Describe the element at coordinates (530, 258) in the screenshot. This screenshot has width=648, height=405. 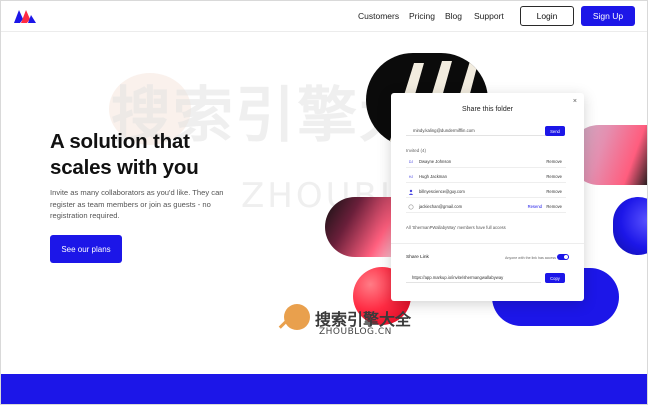
I see `share-link-hint: Anyone with the link has access` at that location.